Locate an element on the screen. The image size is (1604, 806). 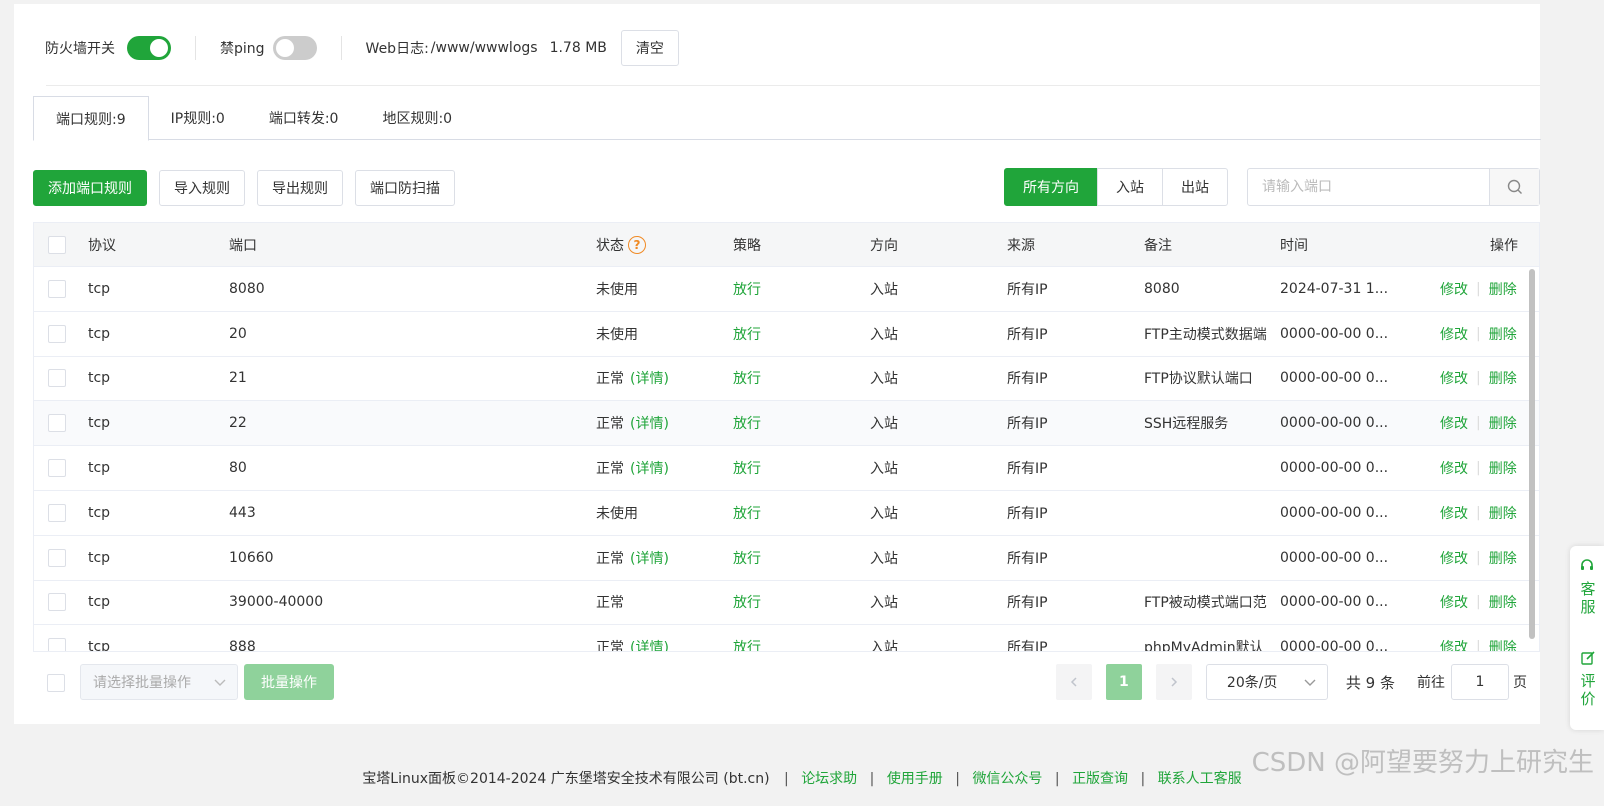
clear-log-button: 清空 is located at coordinates (649, 48).